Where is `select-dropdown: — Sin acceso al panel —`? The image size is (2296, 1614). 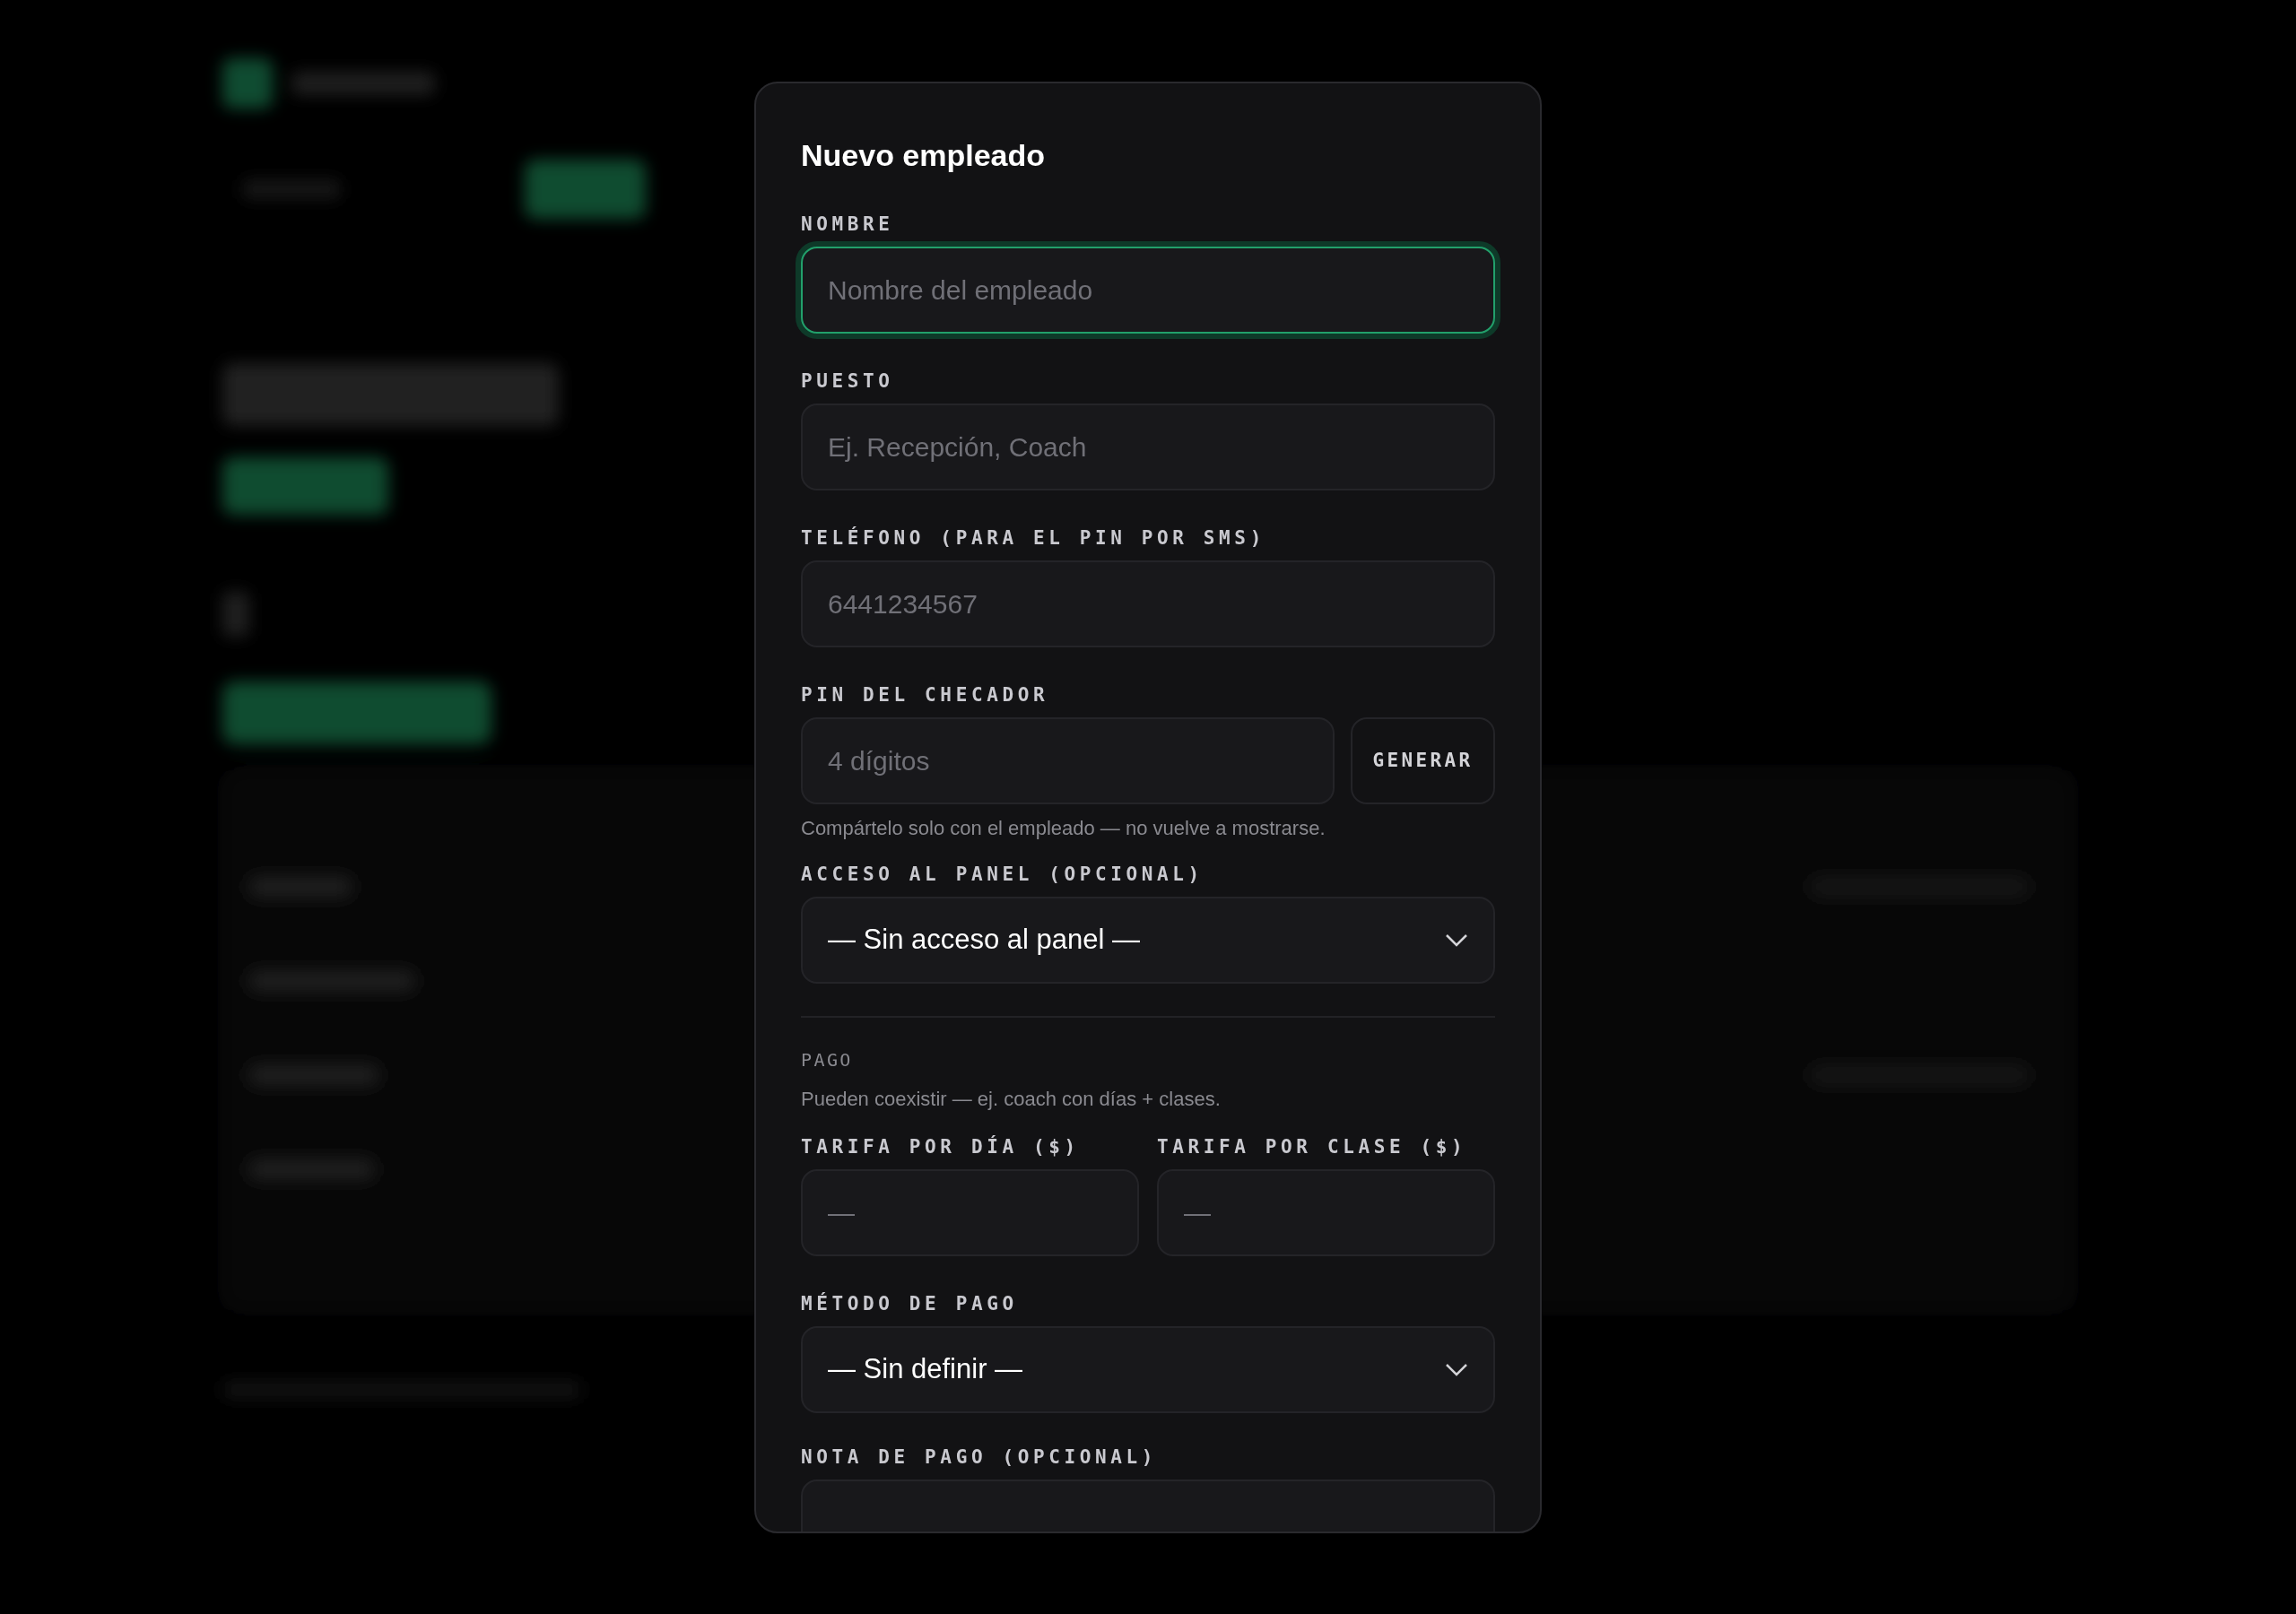
select-dropdown: — Sin acceso al panel — is located at coordinates (1148, 940).